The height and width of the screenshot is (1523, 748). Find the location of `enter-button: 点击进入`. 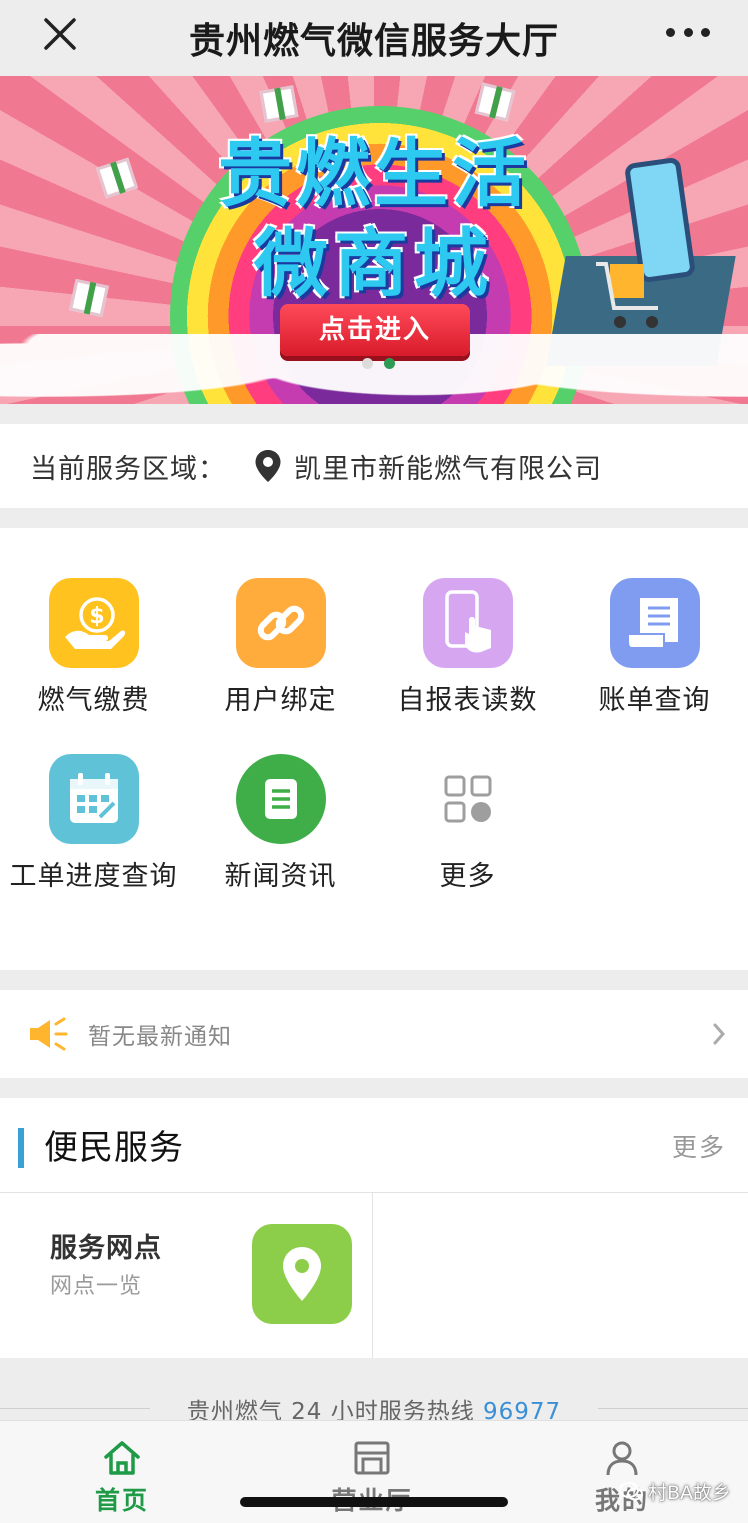

enter-button: 点击进入 is located at coordinates (375, 330).